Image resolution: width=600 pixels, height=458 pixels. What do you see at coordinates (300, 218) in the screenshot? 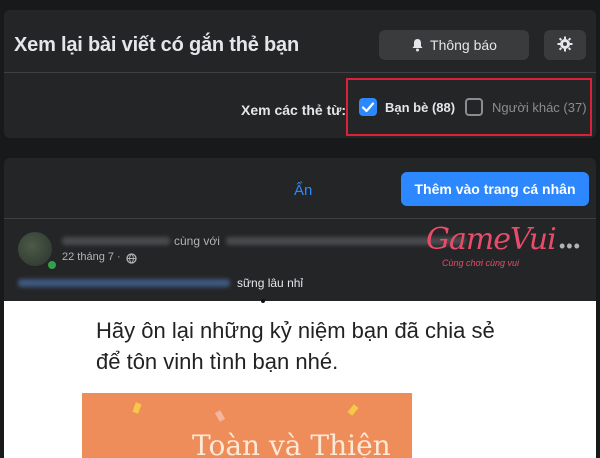
I see `post-divider` at bounding box center [300, 218].